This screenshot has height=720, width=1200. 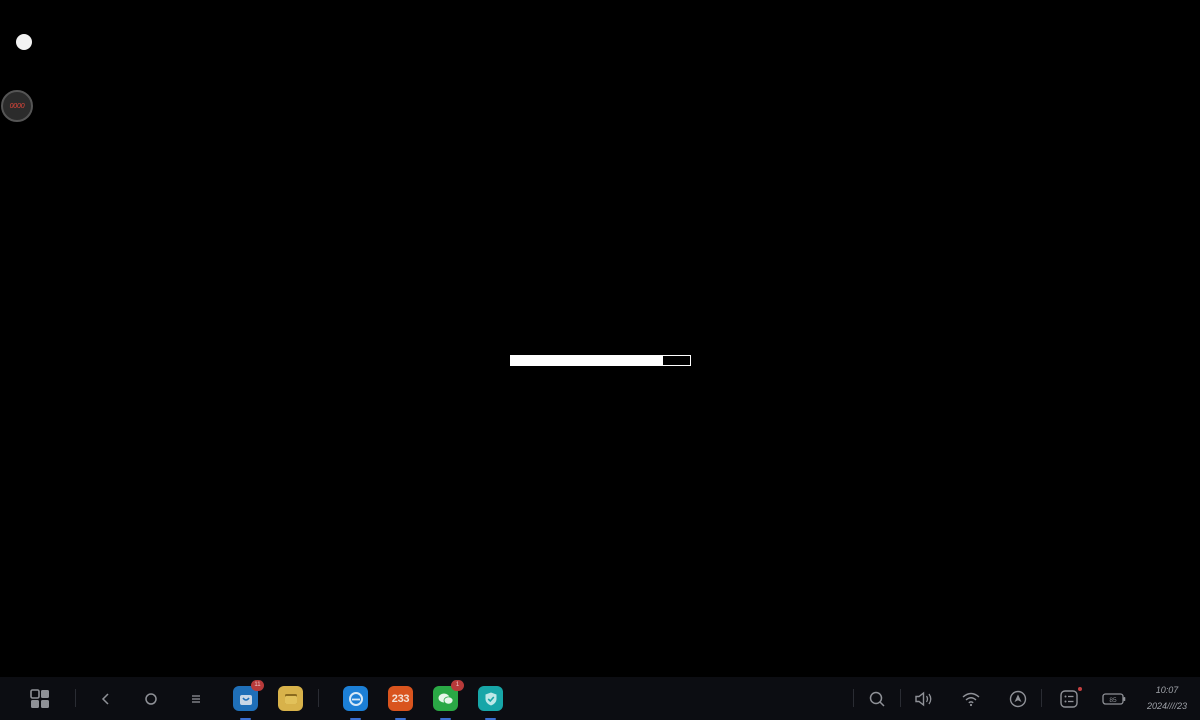 I want to click on folder-icon, so click(x=290, y=698).